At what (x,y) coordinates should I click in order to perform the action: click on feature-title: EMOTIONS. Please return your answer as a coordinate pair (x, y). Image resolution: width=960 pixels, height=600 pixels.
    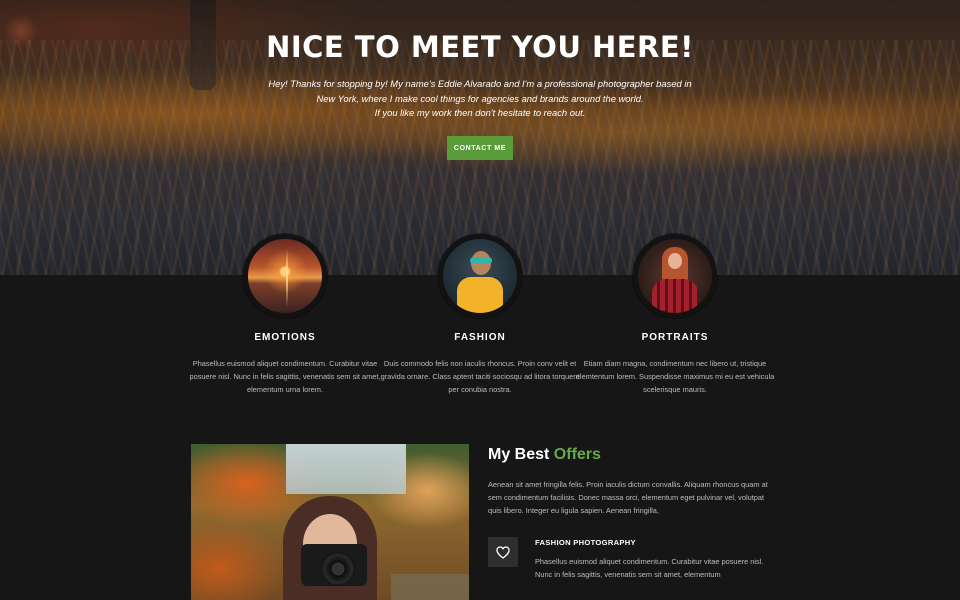
    Looking at the image, I should click on (285, 337).